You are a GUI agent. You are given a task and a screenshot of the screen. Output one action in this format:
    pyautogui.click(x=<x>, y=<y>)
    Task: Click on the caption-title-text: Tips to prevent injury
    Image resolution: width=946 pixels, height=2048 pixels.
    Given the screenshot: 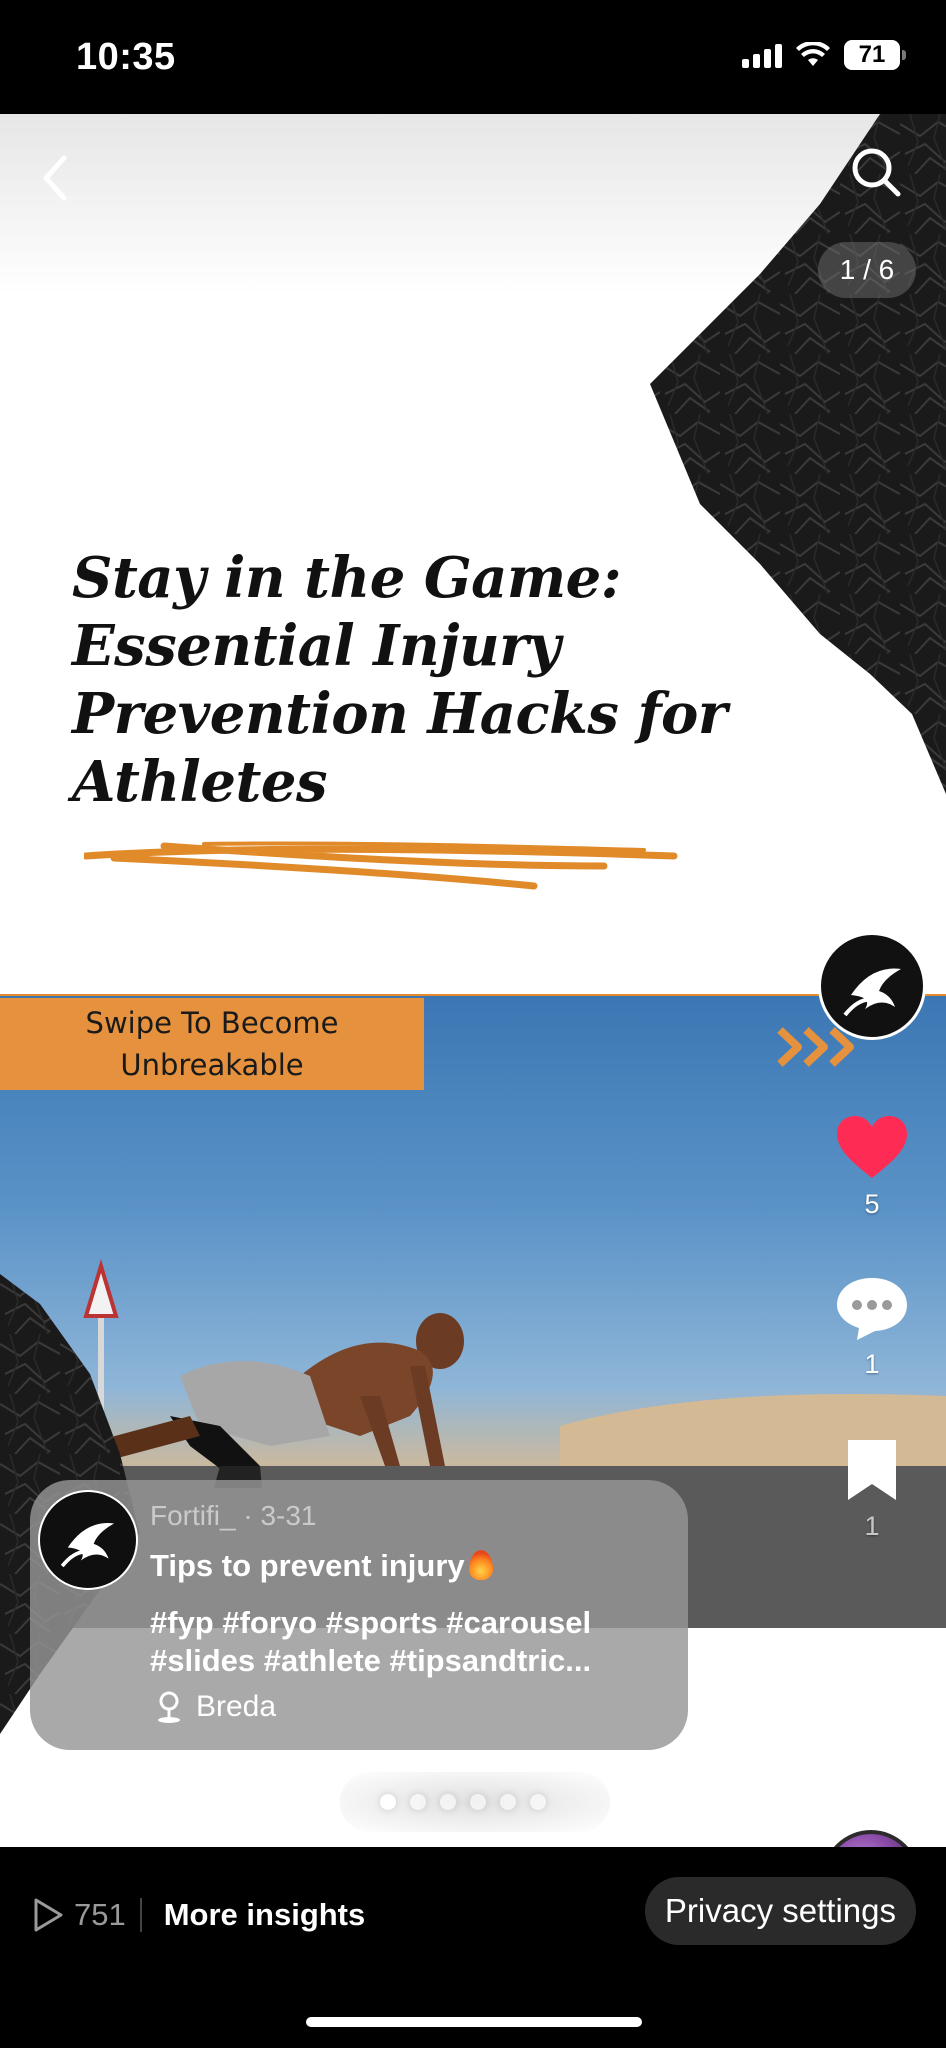 What is the action you would take?
    pyautogui.click(x=307, y=1565)
    